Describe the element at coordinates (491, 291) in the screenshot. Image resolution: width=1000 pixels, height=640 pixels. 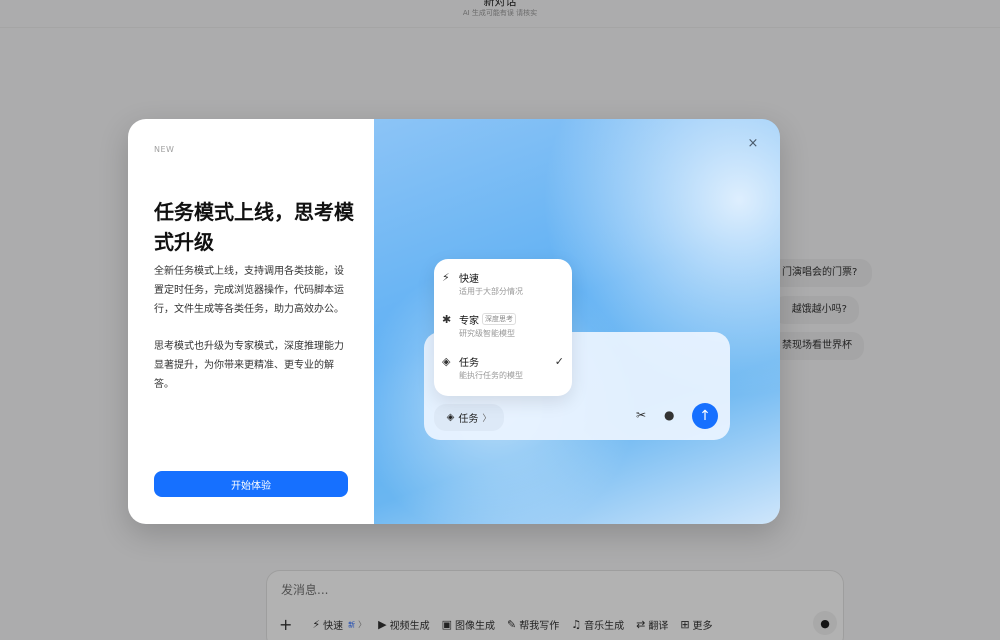
I see `mode-description: 适用于大部分情况` at that location.